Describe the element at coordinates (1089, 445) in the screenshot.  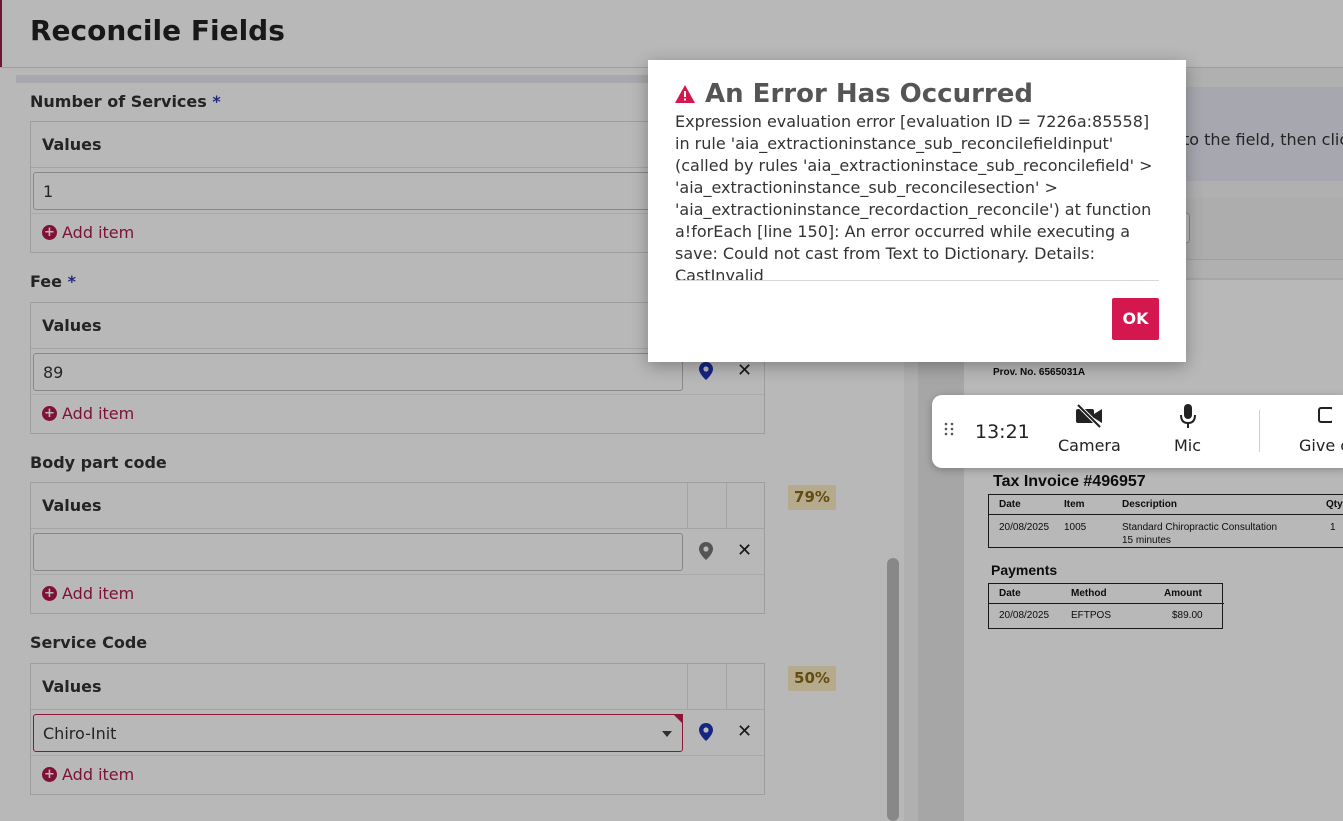
I see `camera-label: Camera` at that location.